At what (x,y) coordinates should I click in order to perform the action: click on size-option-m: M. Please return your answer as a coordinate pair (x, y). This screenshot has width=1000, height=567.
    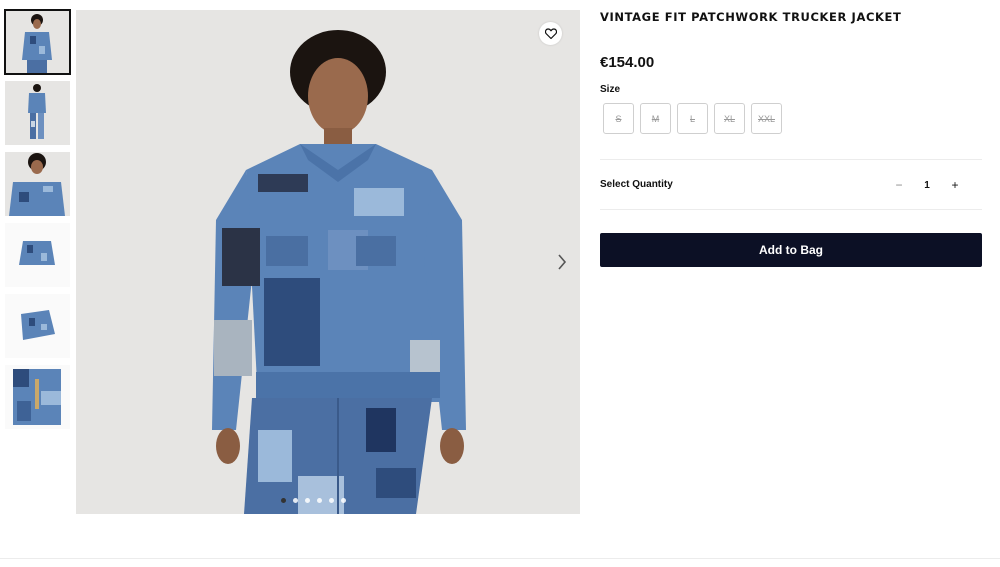
    Looking at the image, I should click on (655, 118).